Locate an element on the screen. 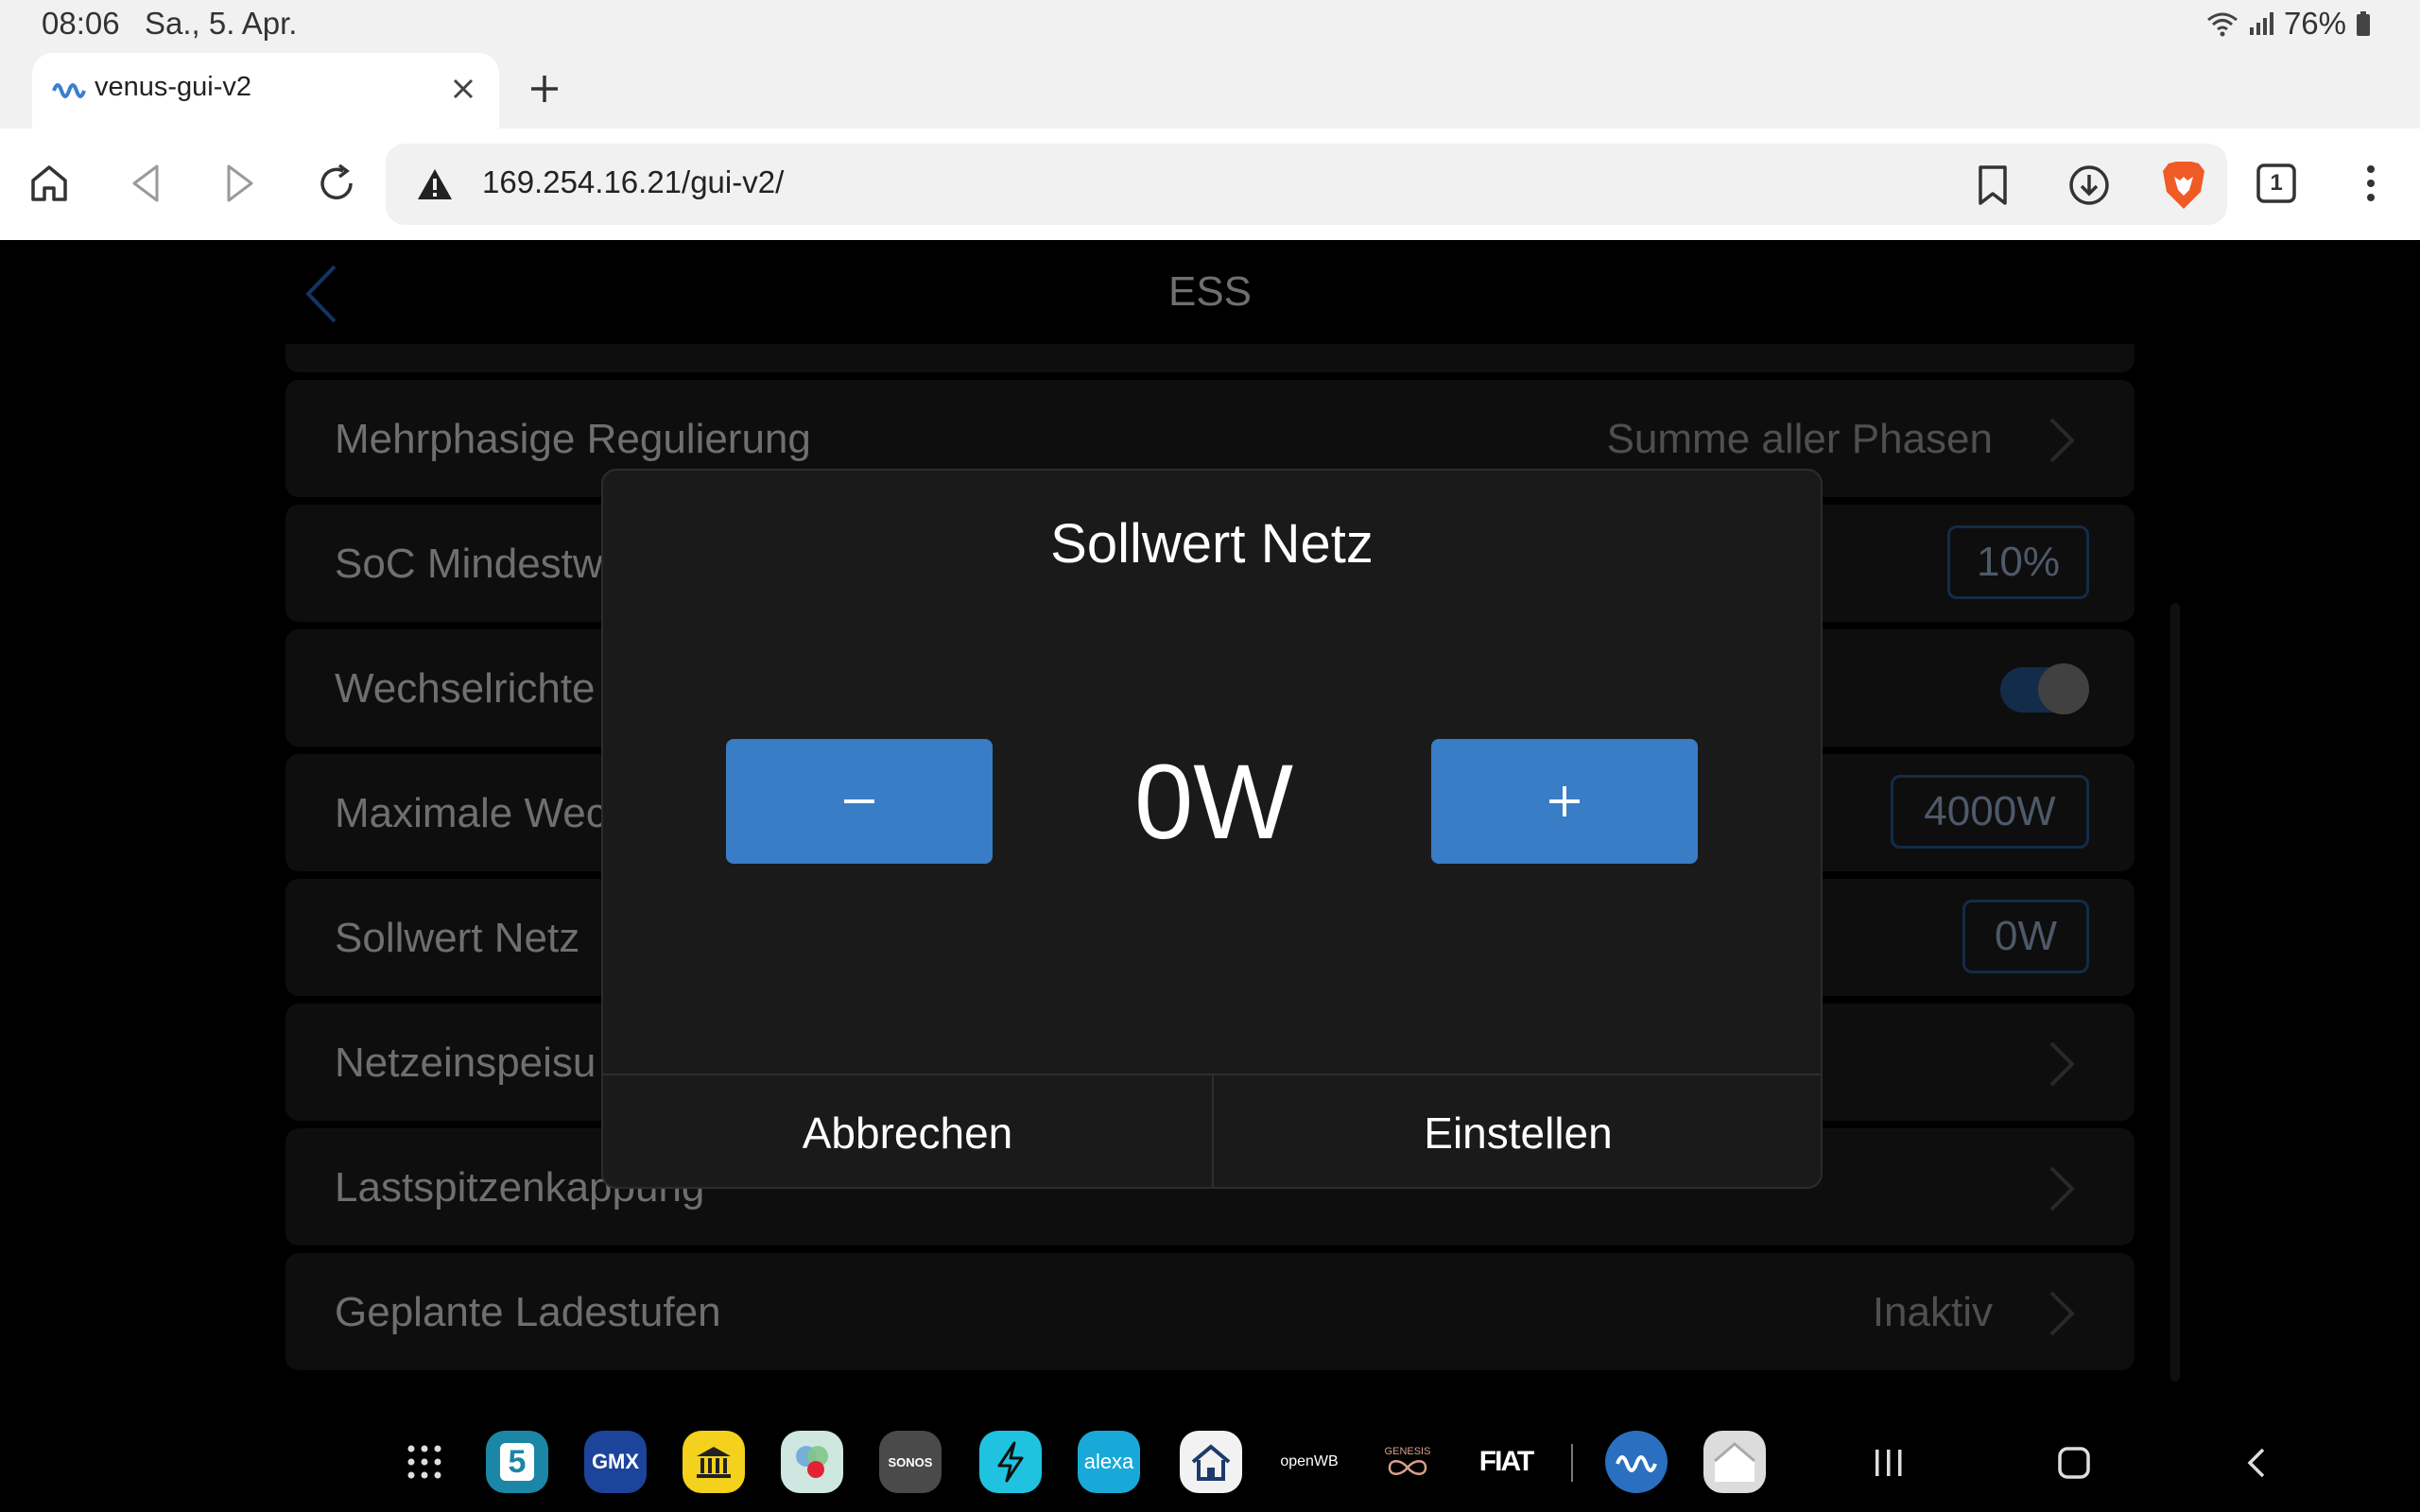 The image size is (2420, 1512). overlap-circles-icon is located at coordinates (812, 1462).